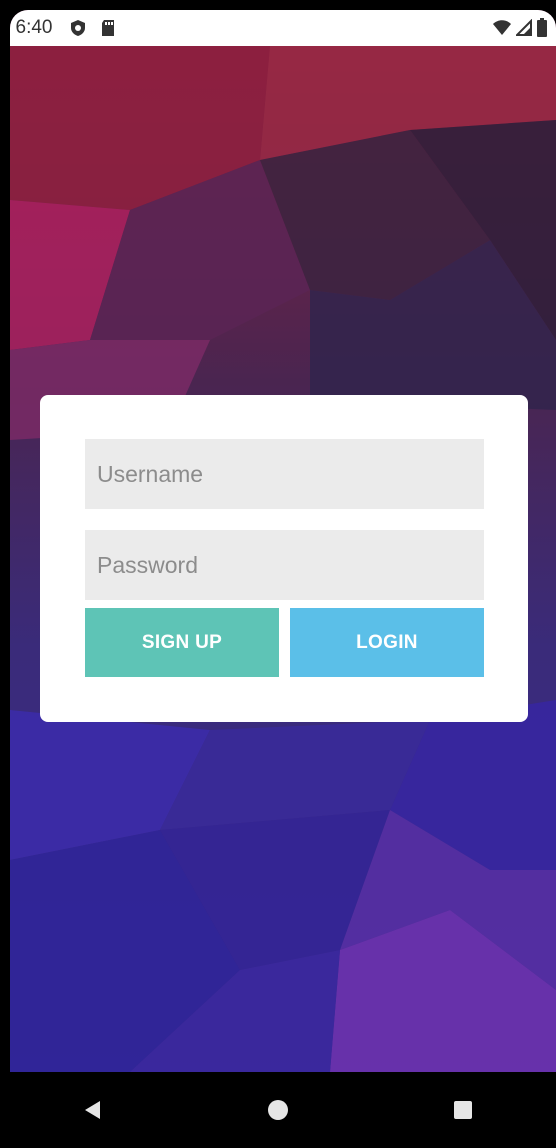 This screenshot has height=1148, width=556. Describe the element at coordinates (463, 1110) in the screenshot. I see `recents-icon` at that location.